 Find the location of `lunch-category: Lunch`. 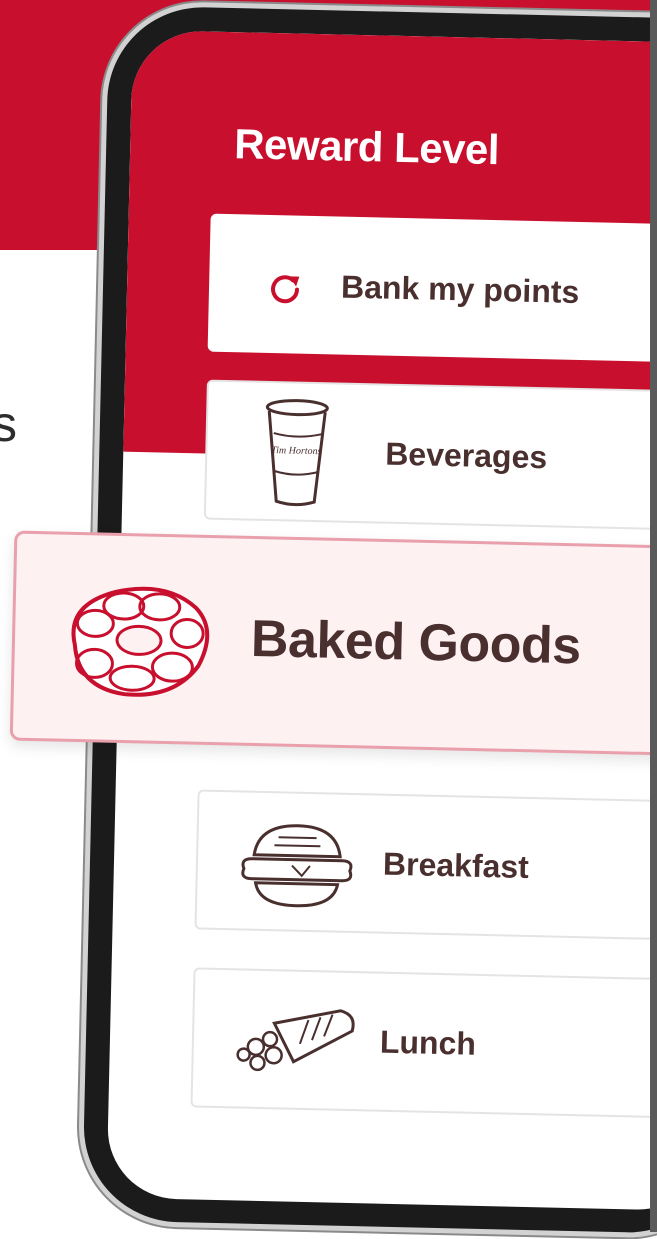

lunch-category: Lunch is located at coordinates (423, 1043).